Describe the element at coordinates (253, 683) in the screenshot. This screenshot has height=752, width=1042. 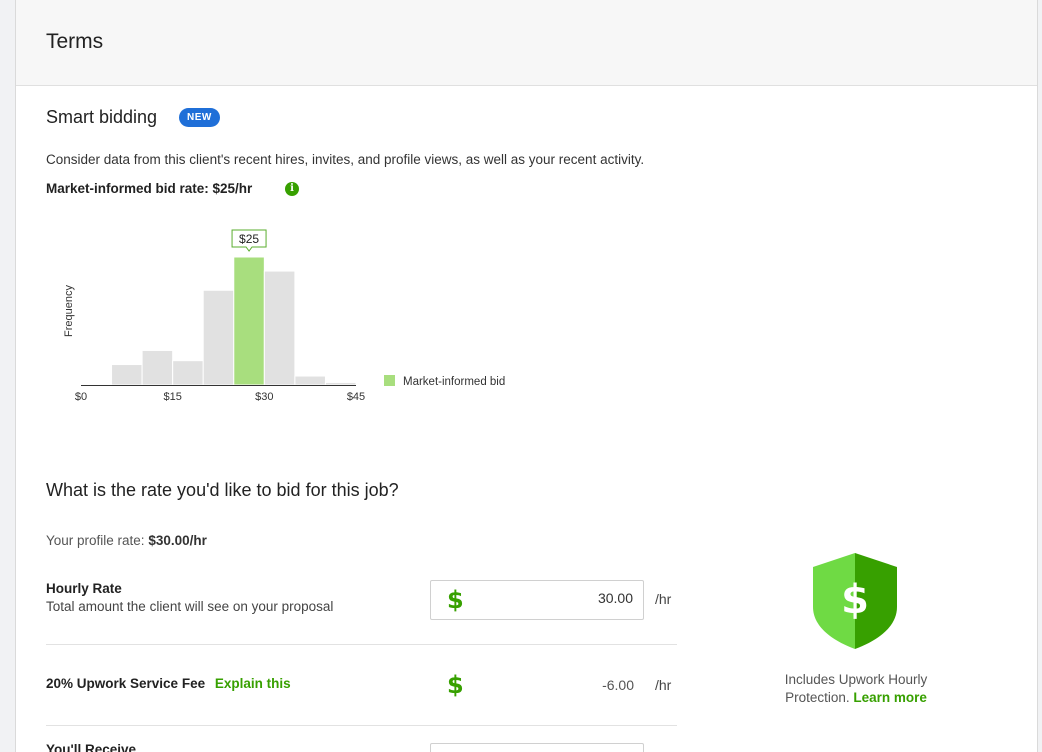
I see `explain-this-link: Explain this` at that location.